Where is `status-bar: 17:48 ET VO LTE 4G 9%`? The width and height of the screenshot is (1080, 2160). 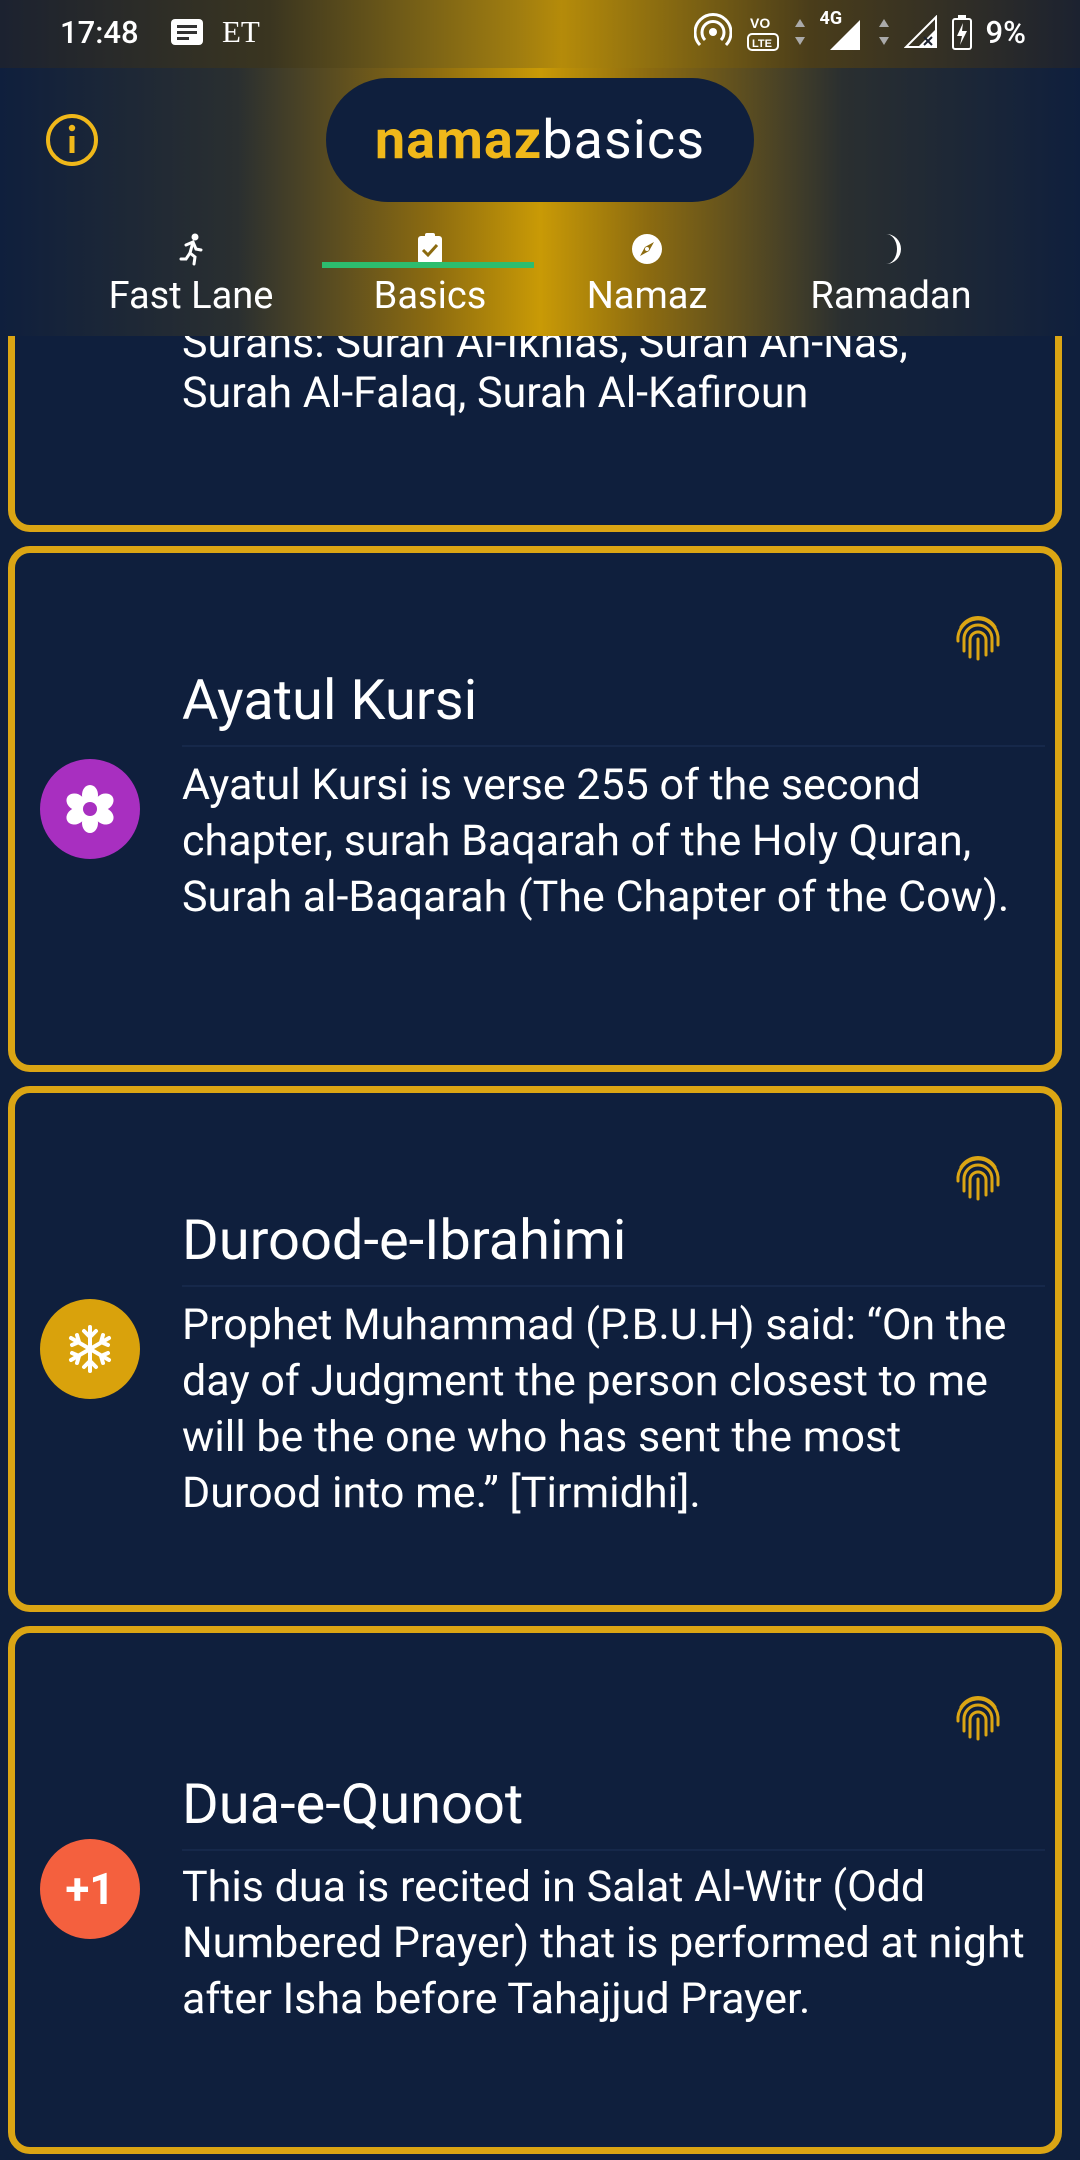 status-bar: 17:48 ET VO LTE 4G 9% is located at coordinates (540, 34).